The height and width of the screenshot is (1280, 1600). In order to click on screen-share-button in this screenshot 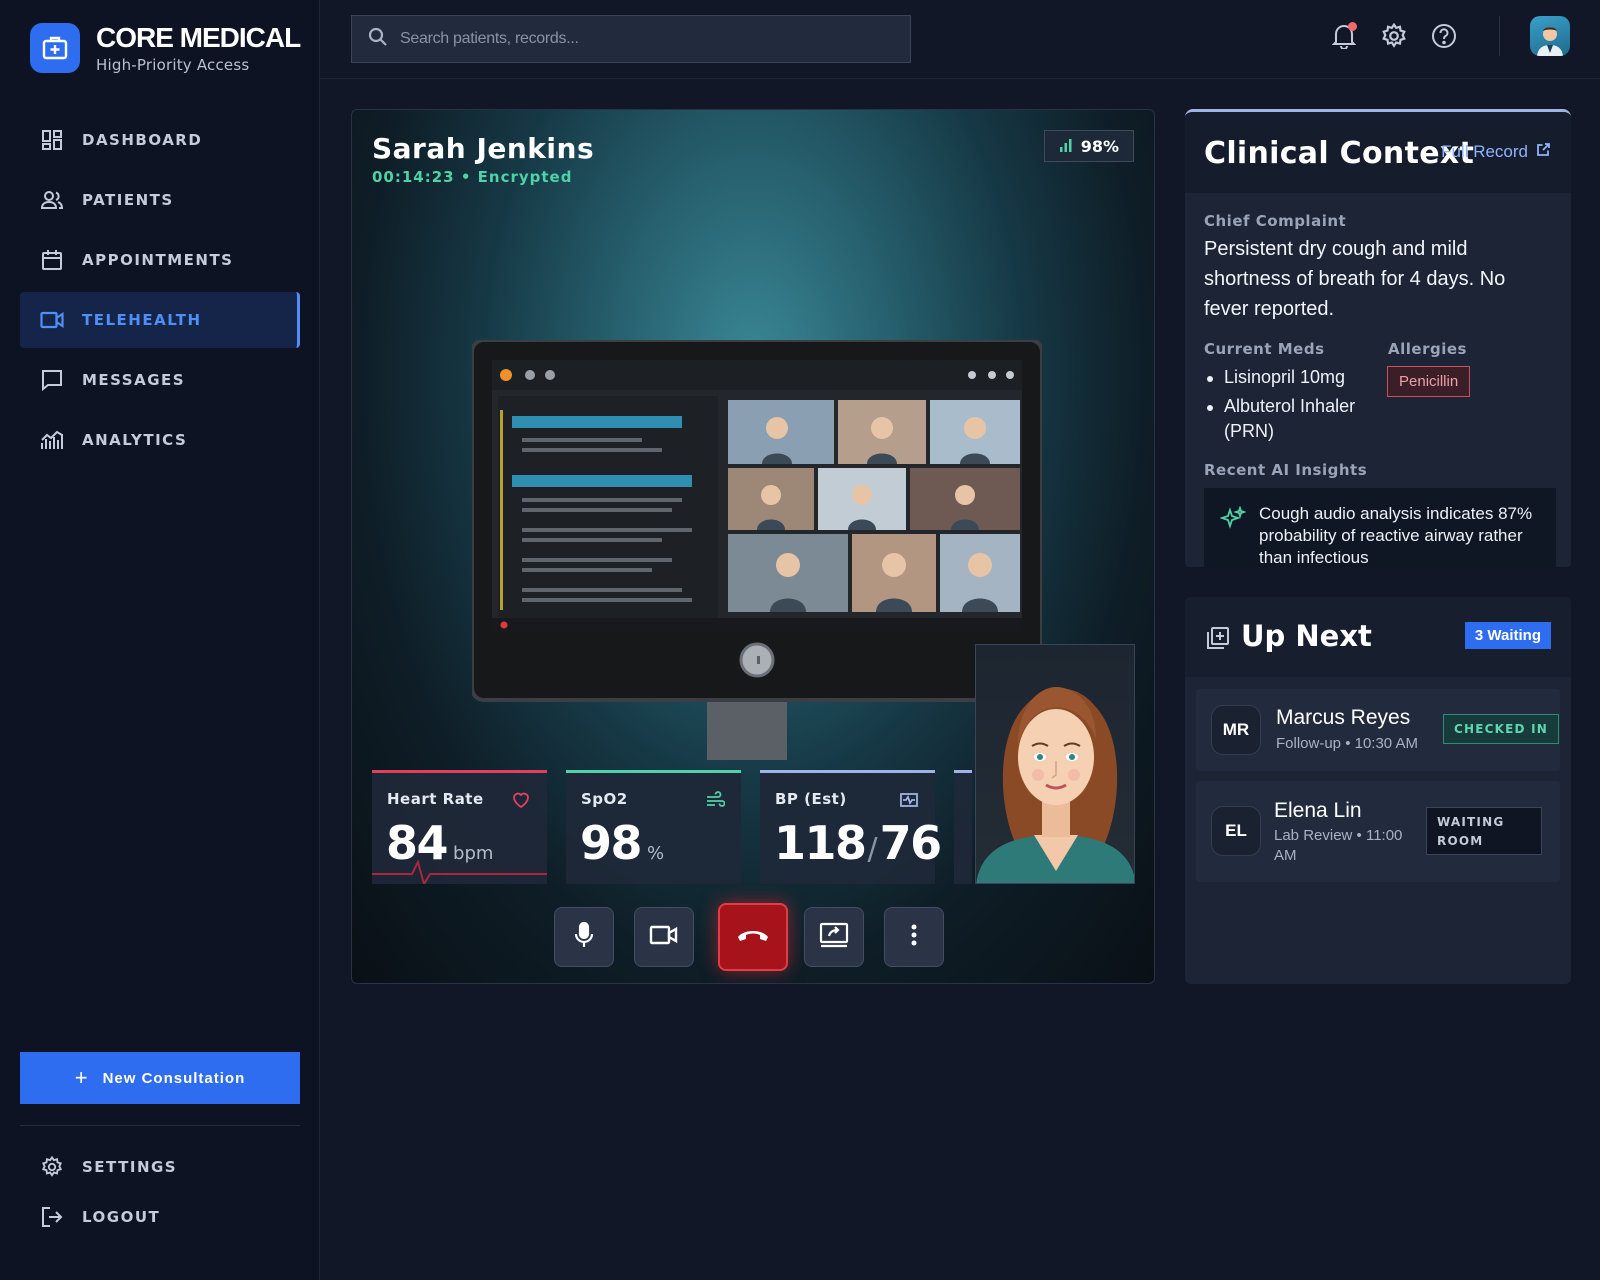, I will do `click(834, 937)`.